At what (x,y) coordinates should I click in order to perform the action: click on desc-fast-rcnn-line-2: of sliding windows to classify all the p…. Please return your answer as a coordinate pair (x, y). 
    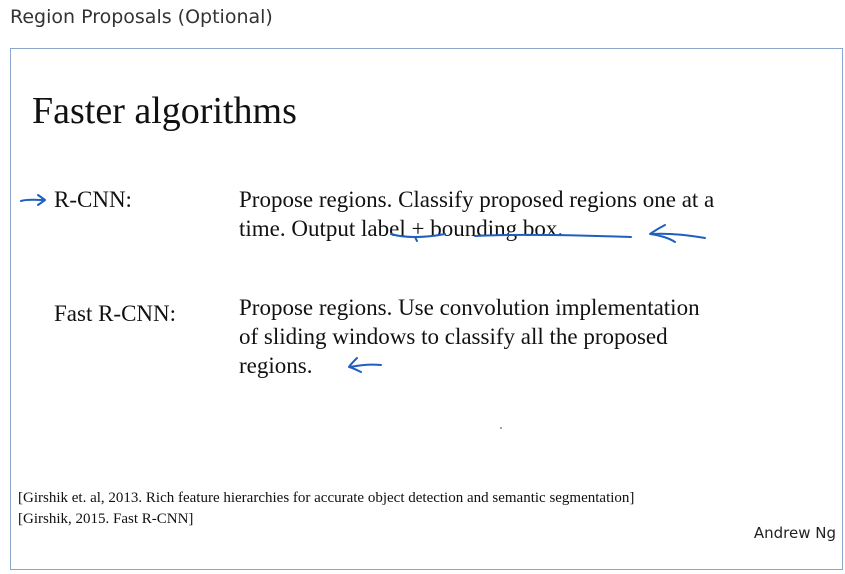
    Looking at the image, I should click on (453, 336).